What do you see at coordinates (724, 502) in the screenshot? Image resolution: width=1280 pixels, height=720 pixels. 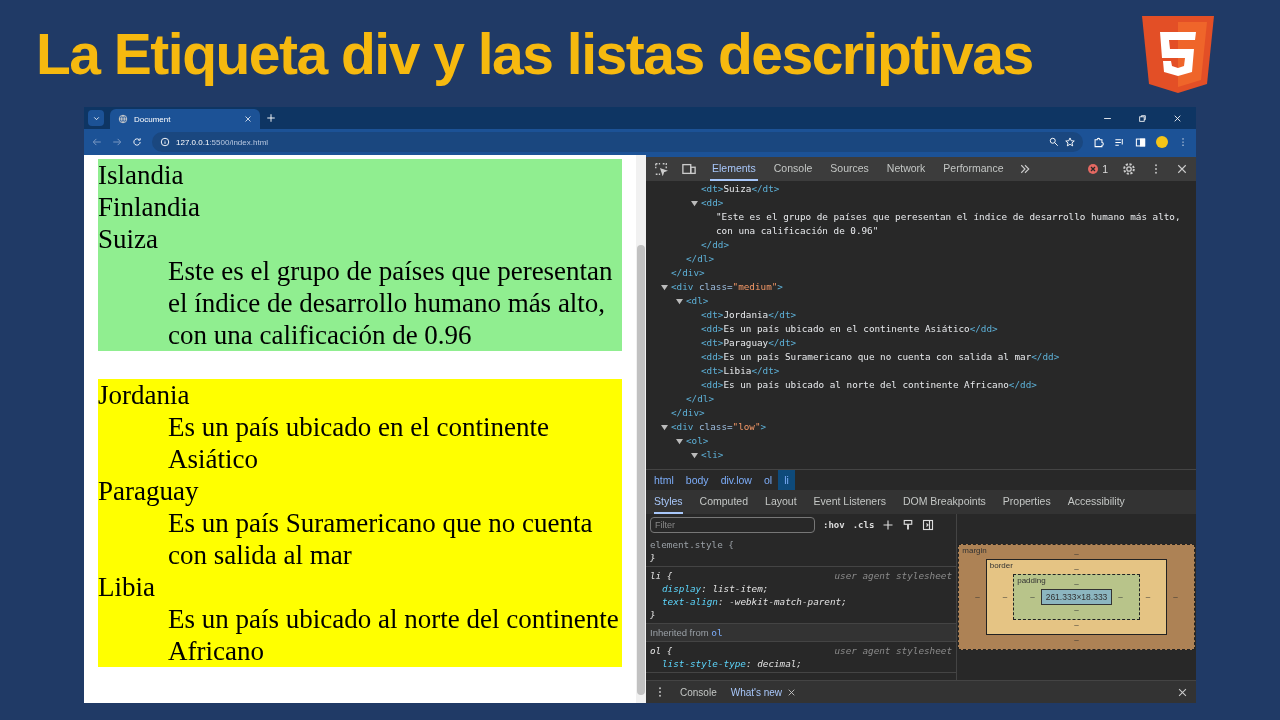 I see `styles-tab: Computed` at bounding box center [724, 502].